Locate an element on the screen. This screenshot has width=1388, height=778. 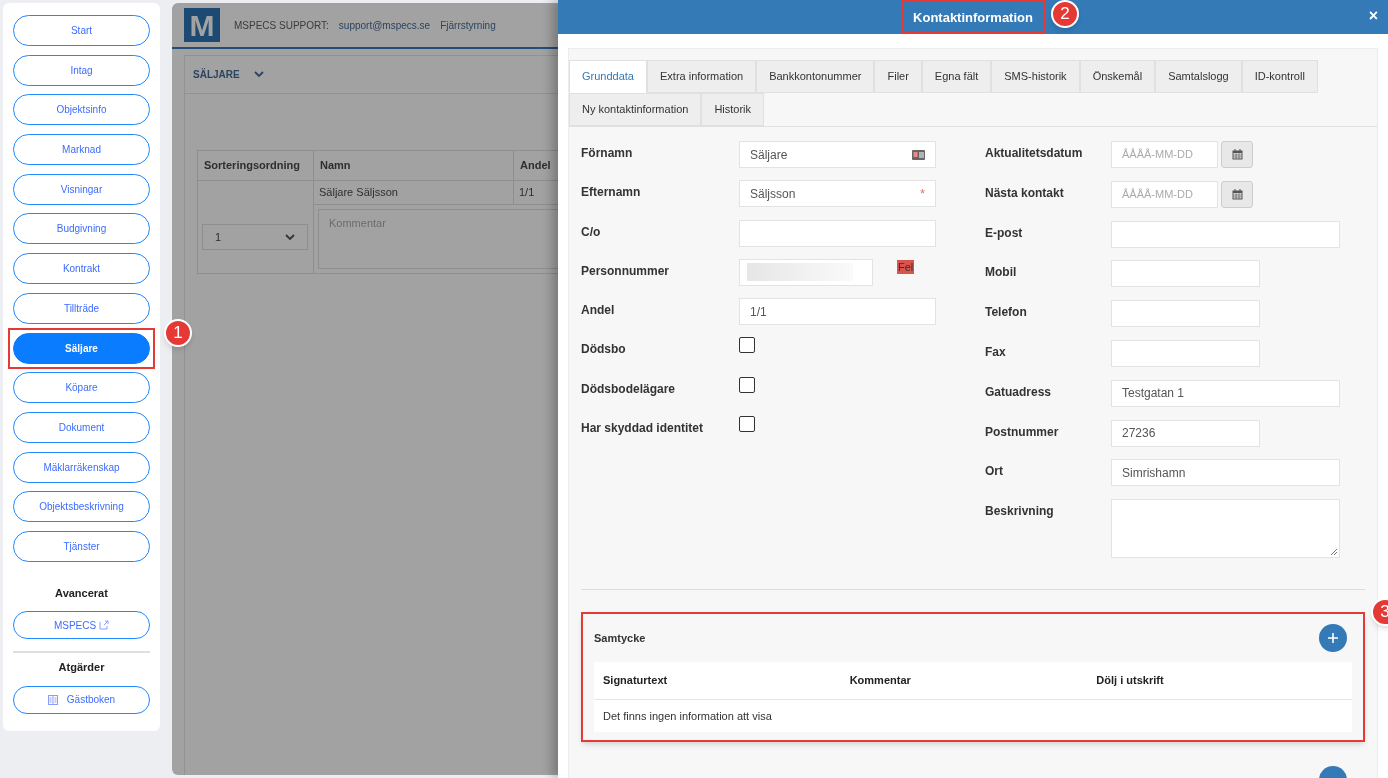
tab: Ny kontaktinformation is located at coordinates (635, 109).